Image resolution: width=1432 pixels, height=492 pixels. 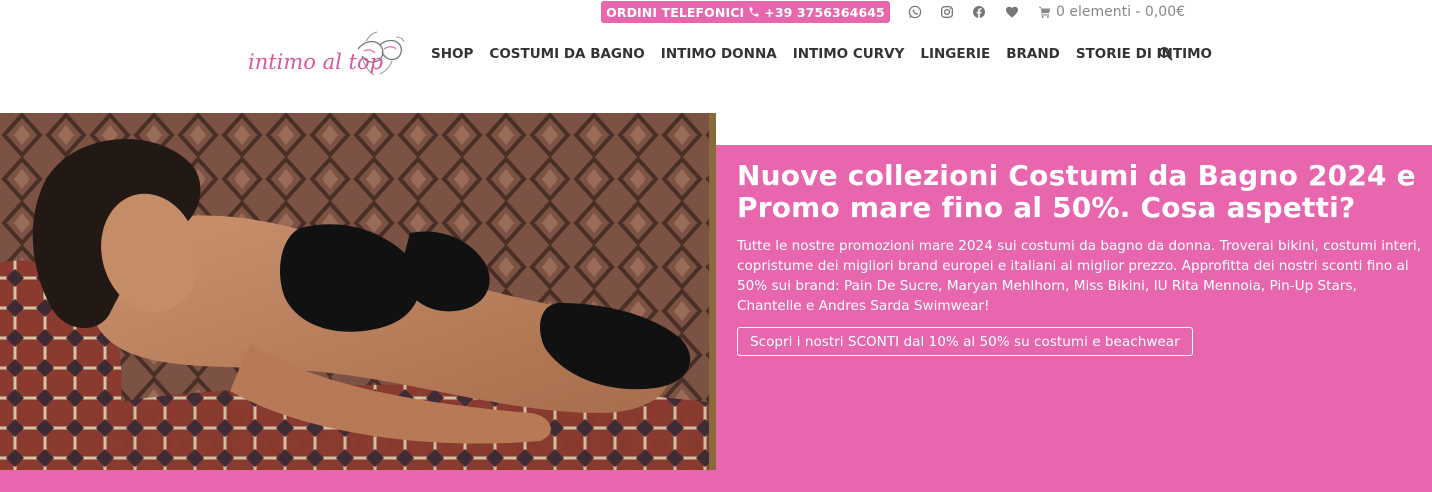 I want to click on facebook-icon, so click(x=979, y=12).